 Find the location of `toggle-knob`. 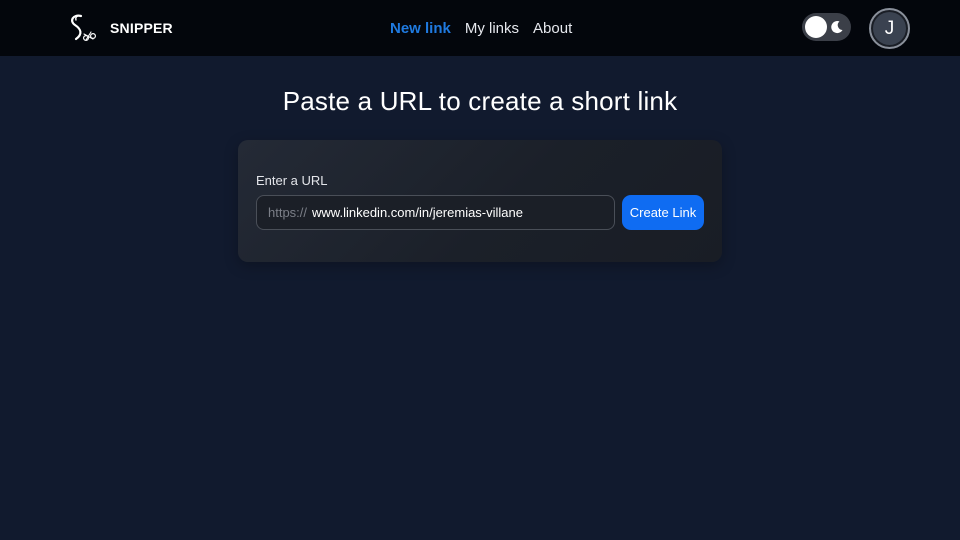

toggle-knob is located at coordinates (816, 27).